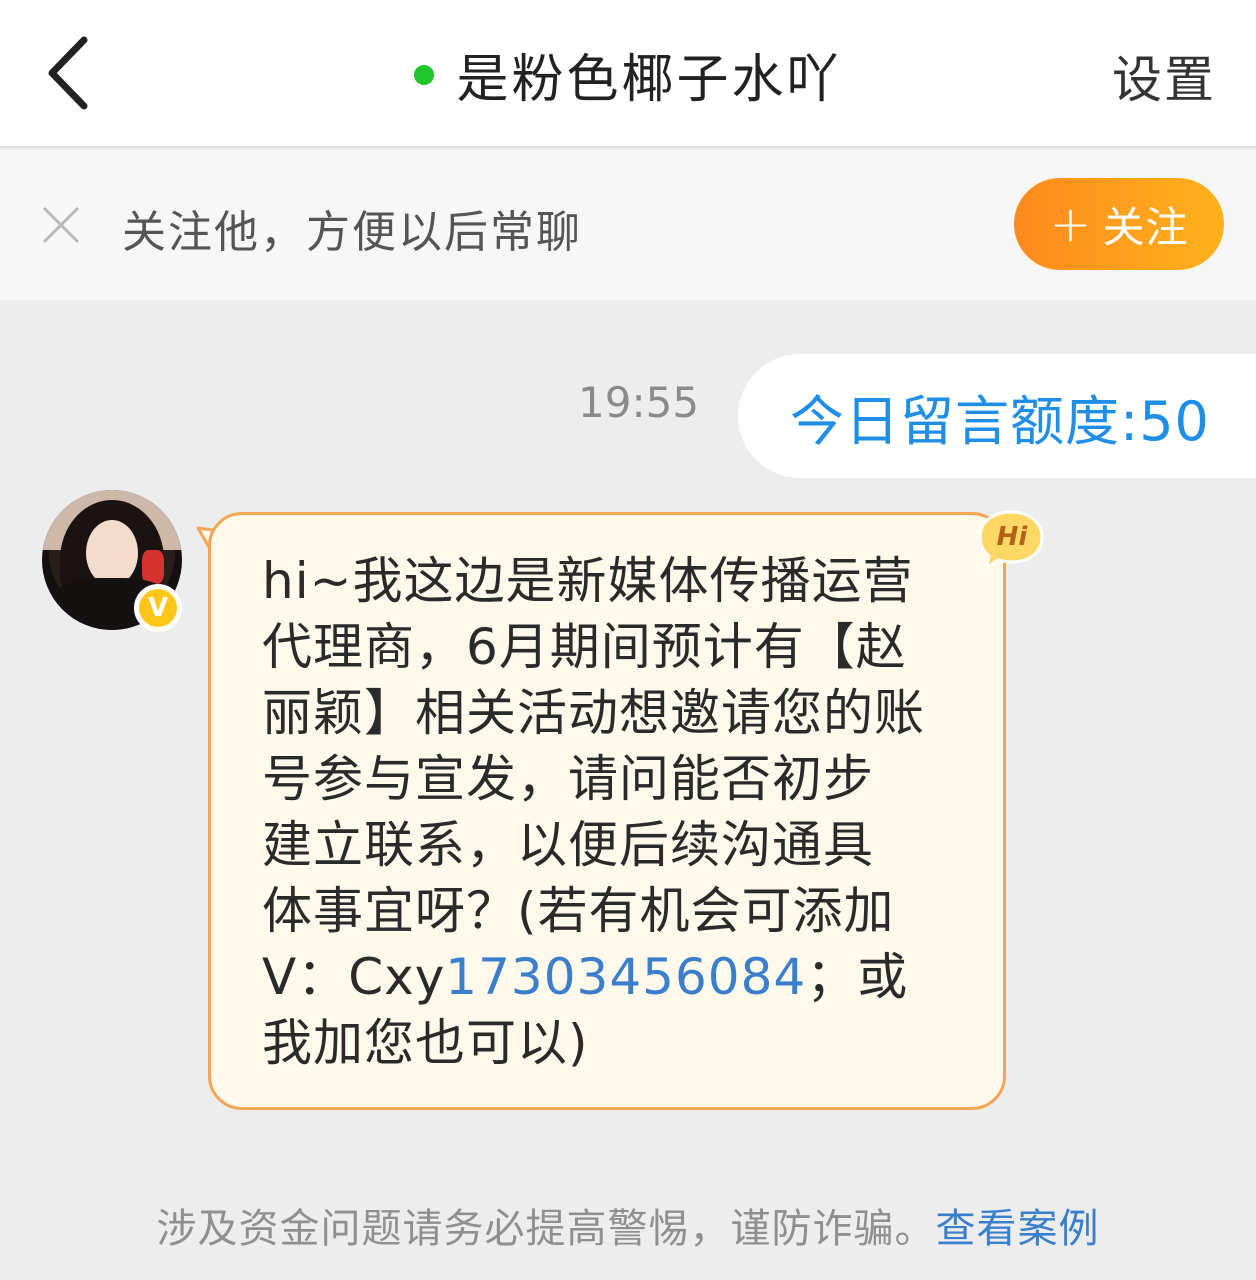 The height and width of the screenshot is (1280, 1256). I want to click on message-timestamp: 19:55, so click(639, 402).